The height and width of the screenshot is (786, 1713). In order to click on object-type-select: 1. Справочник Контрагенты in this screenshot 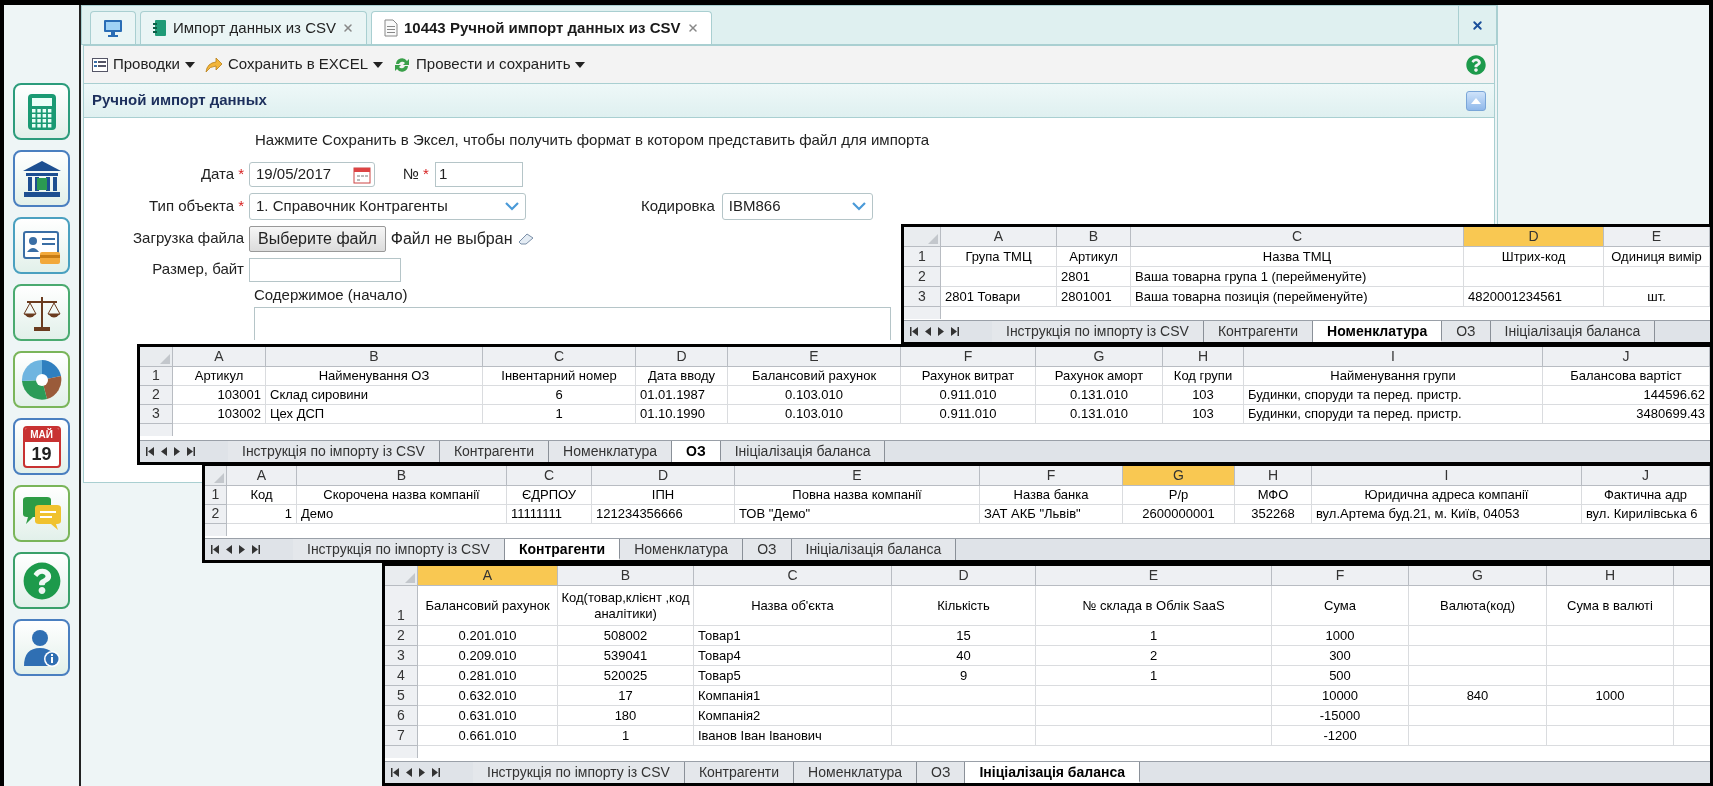, I will do `click(387, 206)`.